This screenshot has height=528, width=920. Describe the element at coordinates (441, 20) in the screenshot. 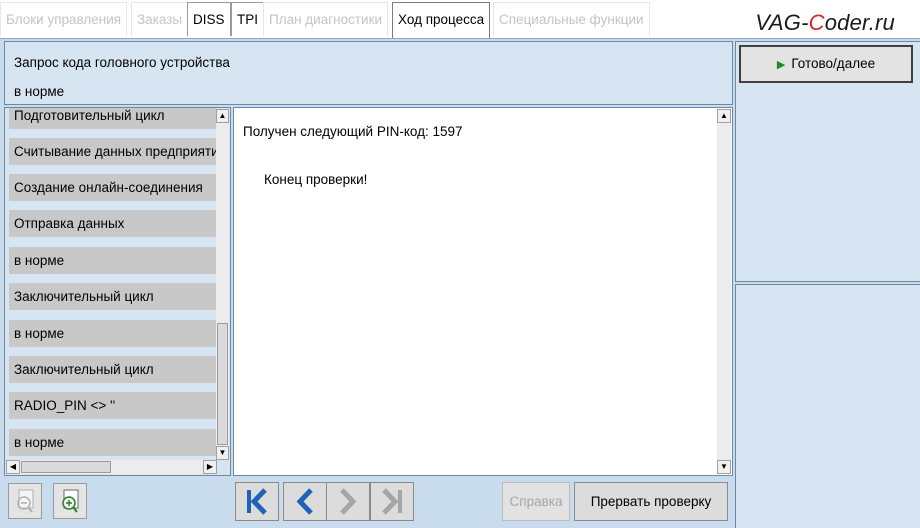

I see `tab-process-flow: Ход процесса` at that location.